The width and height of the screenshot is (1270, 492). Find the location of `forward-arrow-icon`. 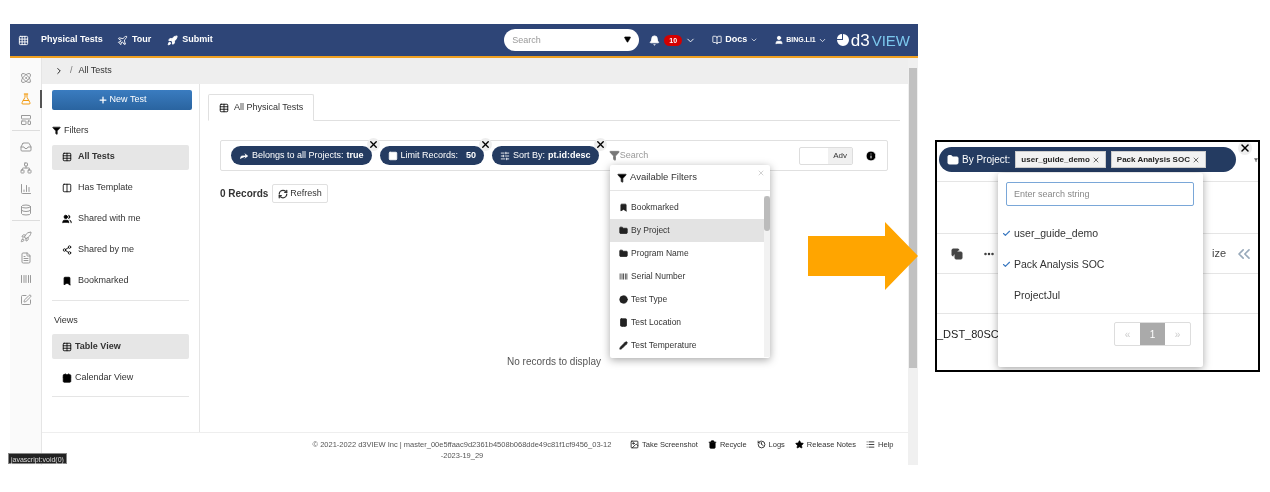

forward-arrow-icon is located at coordinates (244, 155).